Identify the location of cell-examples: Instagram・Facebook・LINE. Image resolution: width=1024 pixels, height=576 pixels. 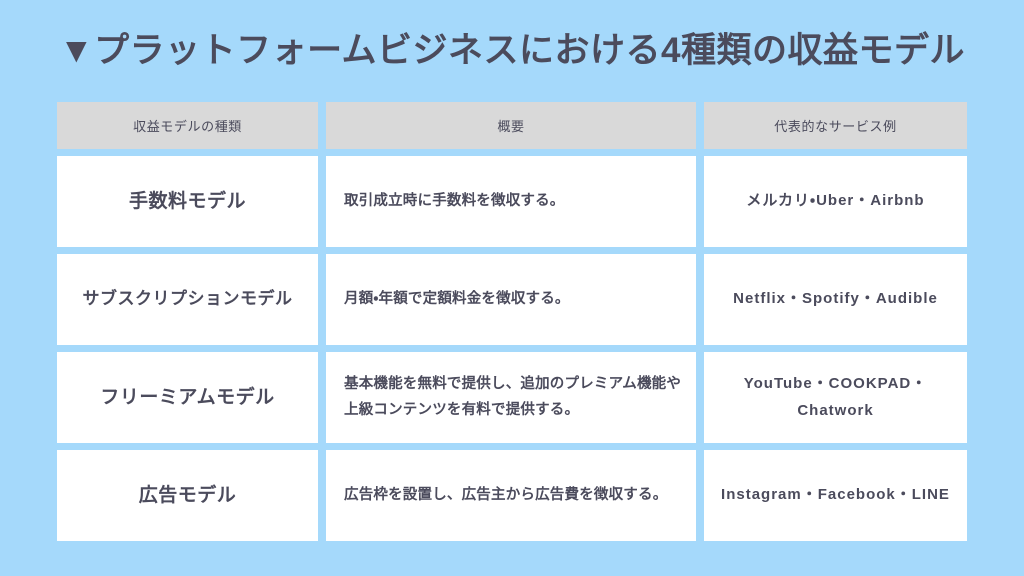
(835, 495).